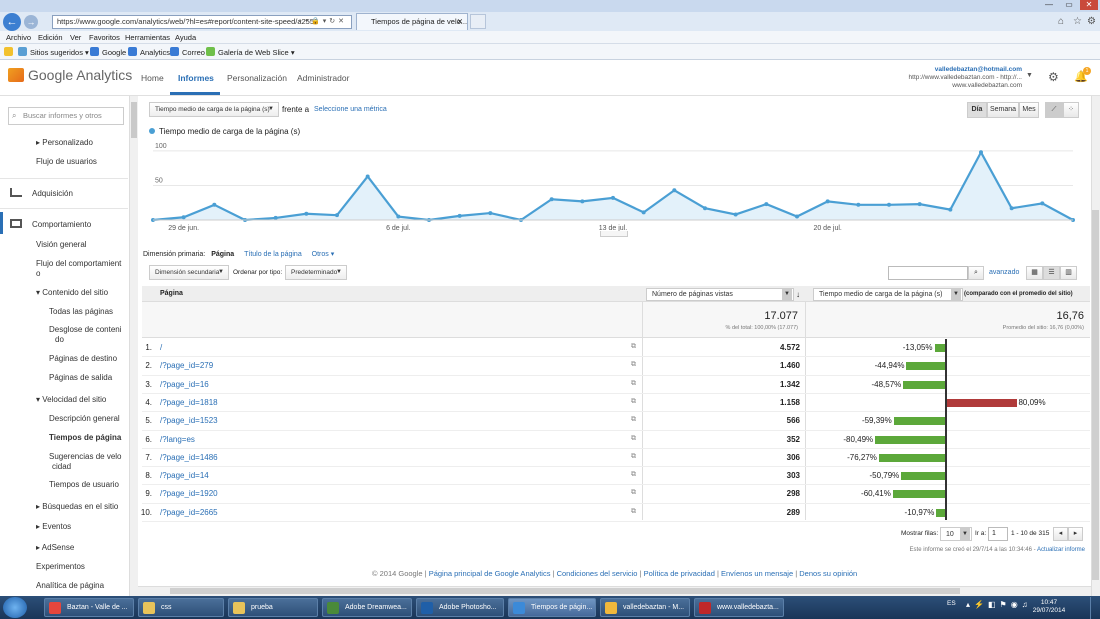 Image resolution: width=1100 pixels, height=619 pixels. What do you see at coordinates (108, 52) in the screenshot?
I see `fav-google: Google` at bounding box center [108, 52].